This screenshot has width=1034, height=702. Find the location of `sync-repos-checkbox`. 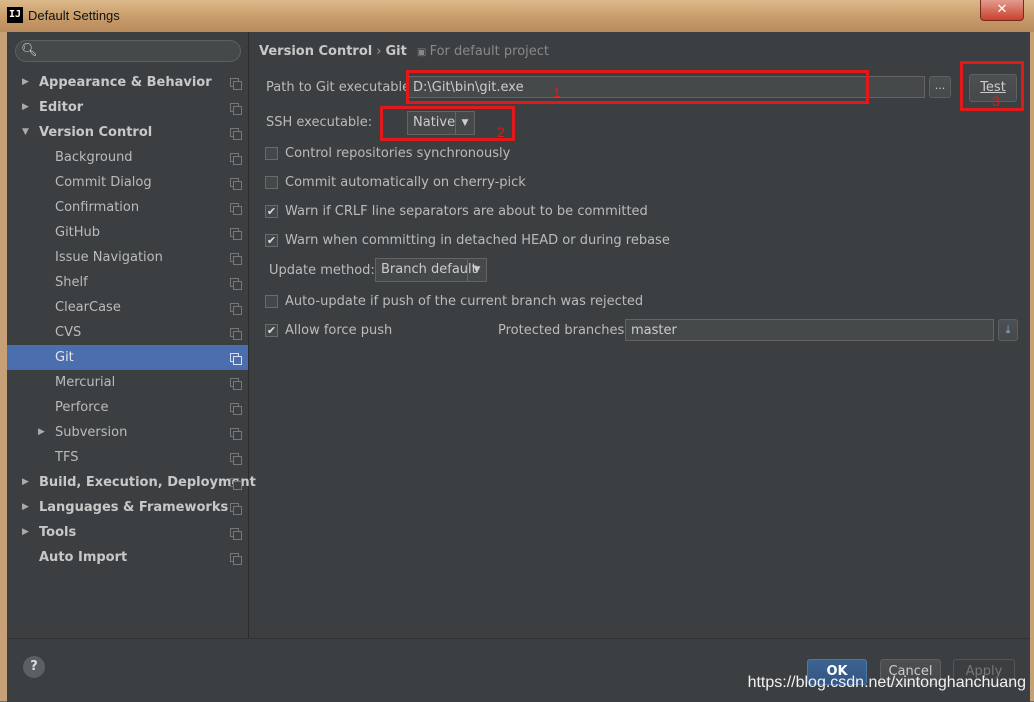

sync-repos-checkbox is located at coordinates (271, 153).